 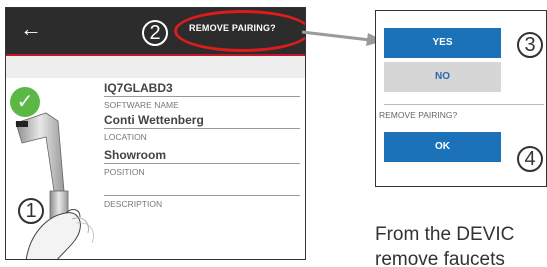 What do you see at coordinates (124, 172) in the screenshot?
I see `position-label: POSITION` at bounding box center [124, 172].